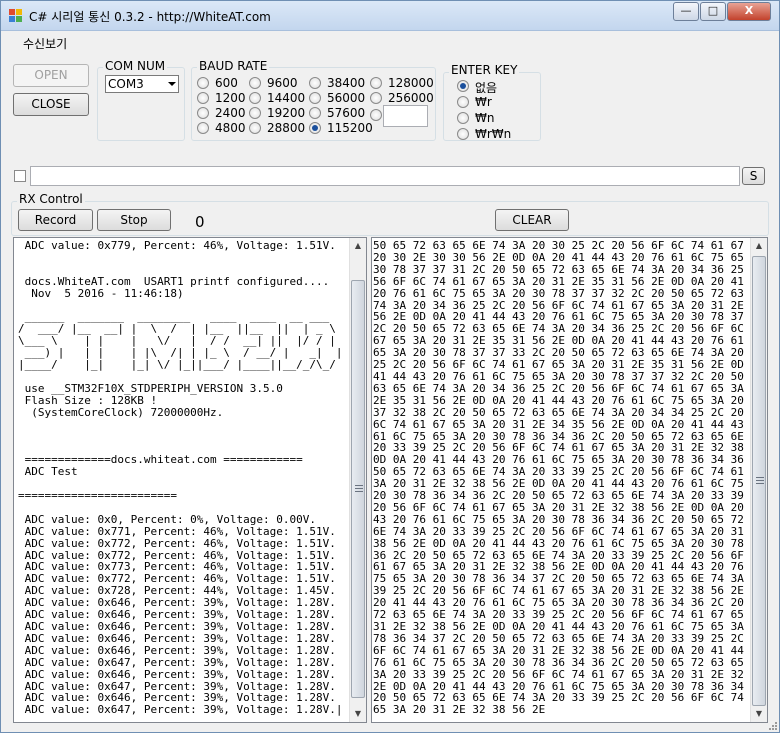 This screenshot has width=780, height=733. Describe the element at coordinates (51, 199) in the screenshot. I see `rx-control-label: RX Control` at that location.